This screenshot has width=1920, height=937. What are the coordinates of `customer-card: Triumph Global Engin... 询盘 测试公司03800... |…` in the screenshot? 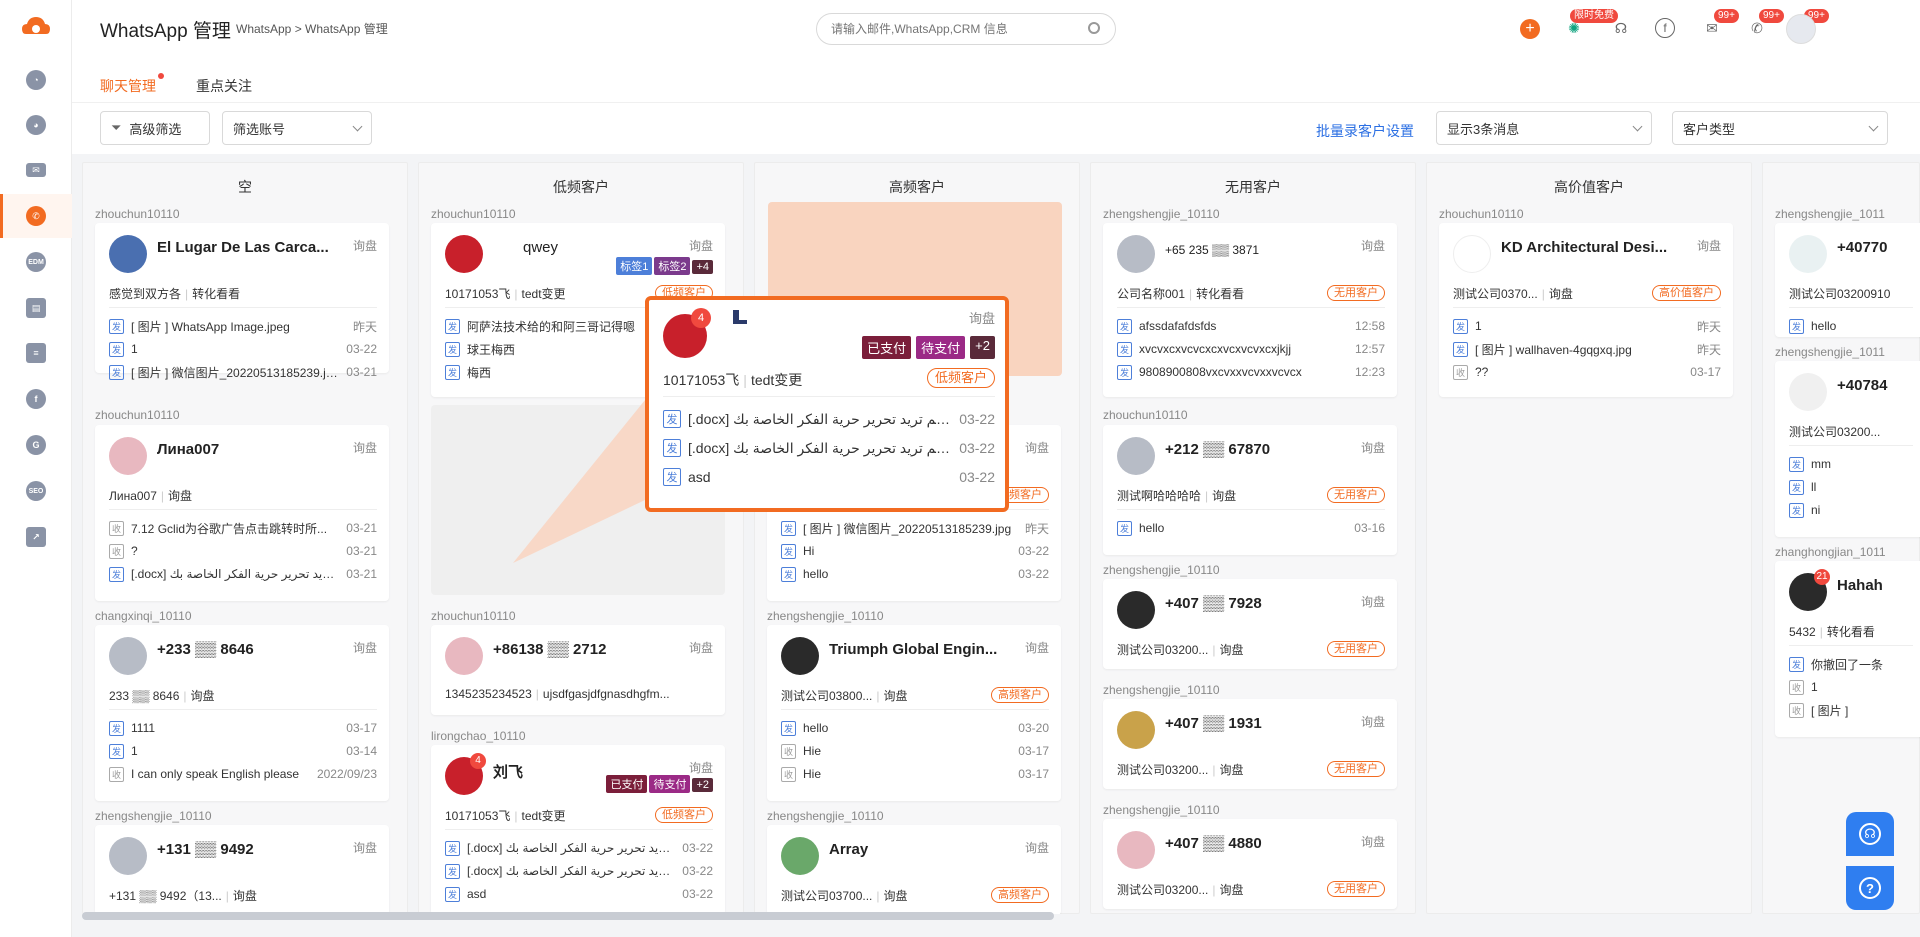 It's located at (914, 713).